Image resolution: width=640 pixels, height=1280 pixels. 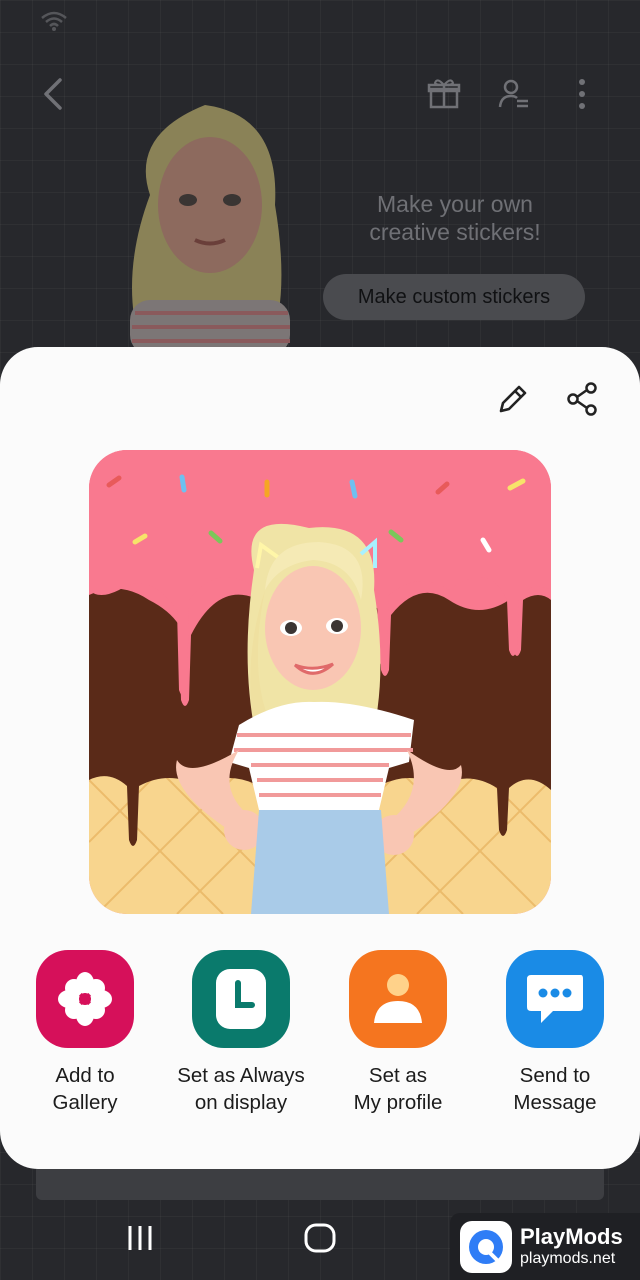 What do you see at coordinates (571, 1236) in the screenshot?
I see `watermark-name: PlayMods` at bounding box center [571, 1236].